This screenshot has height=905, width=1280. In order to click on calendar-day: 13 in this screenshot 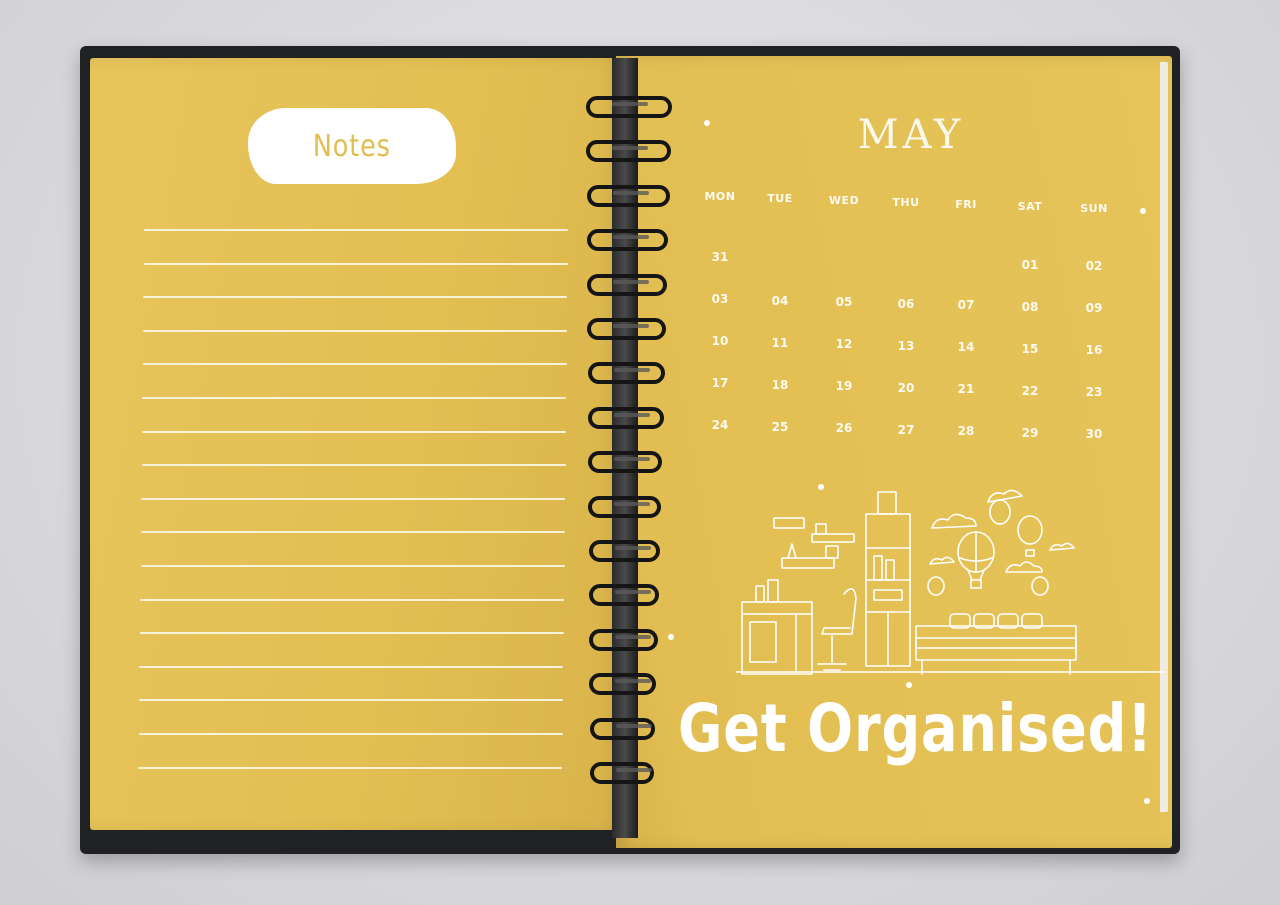, I will do `click(906, 345)`.